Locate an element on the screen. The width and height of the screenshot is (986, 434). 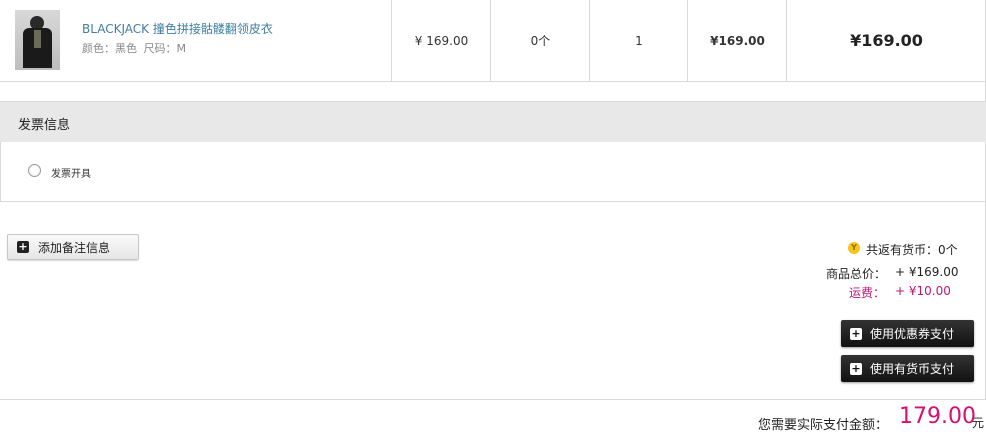
product-name-link: BLACKJACK 撞色拼接骷髅翻领皮衣 is located at coordinates (177, 28).